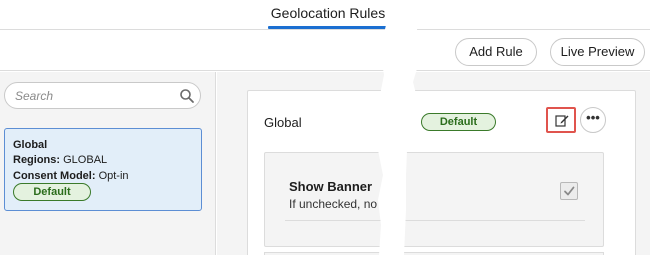 The image size is (650, 255). I want to click on edit-icon, so click(562, 121).